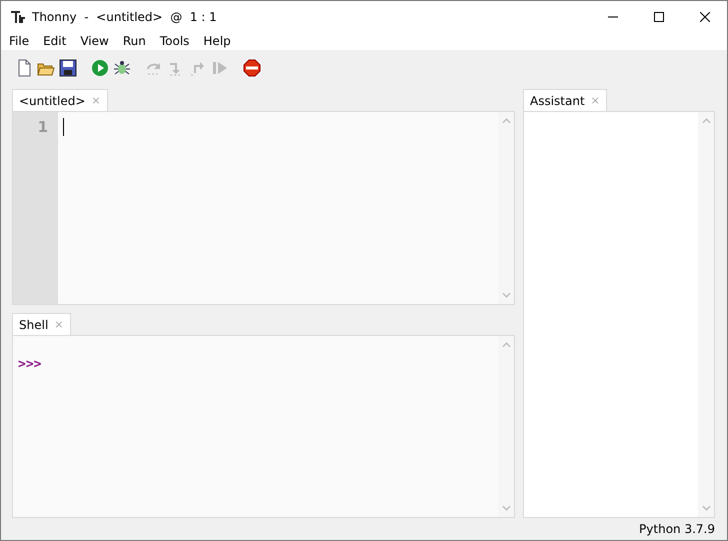 This screenshot has height=541, width=728. I want to click on menu-item: File, so click(22, 41).